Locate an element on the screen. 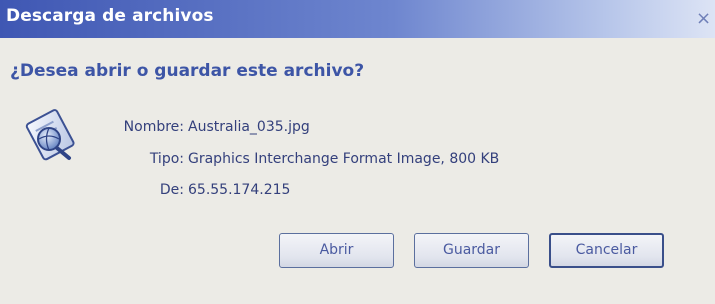  file-name-label: Nombre: is located at coordinates (153, 127).